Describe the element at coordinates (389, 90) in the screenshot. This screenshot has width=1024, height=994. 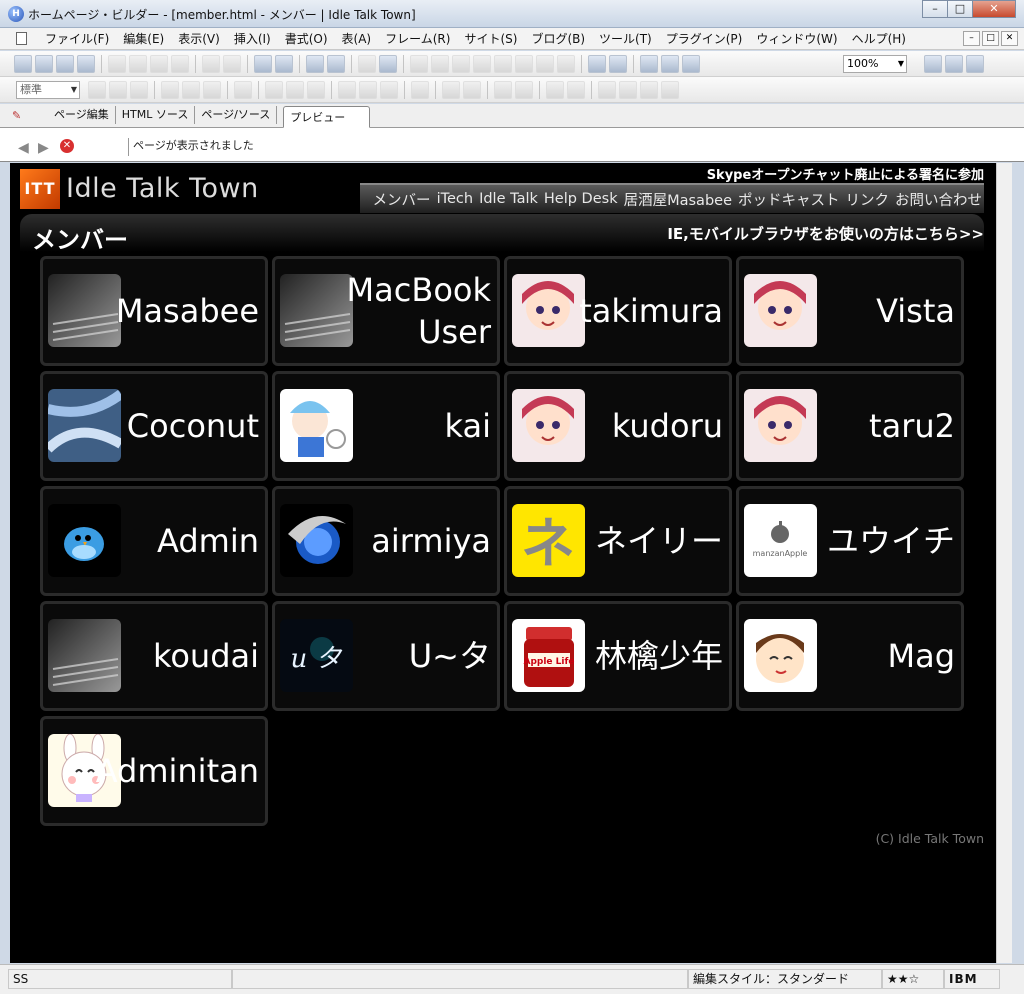
I see `font-color-icon` at that location.